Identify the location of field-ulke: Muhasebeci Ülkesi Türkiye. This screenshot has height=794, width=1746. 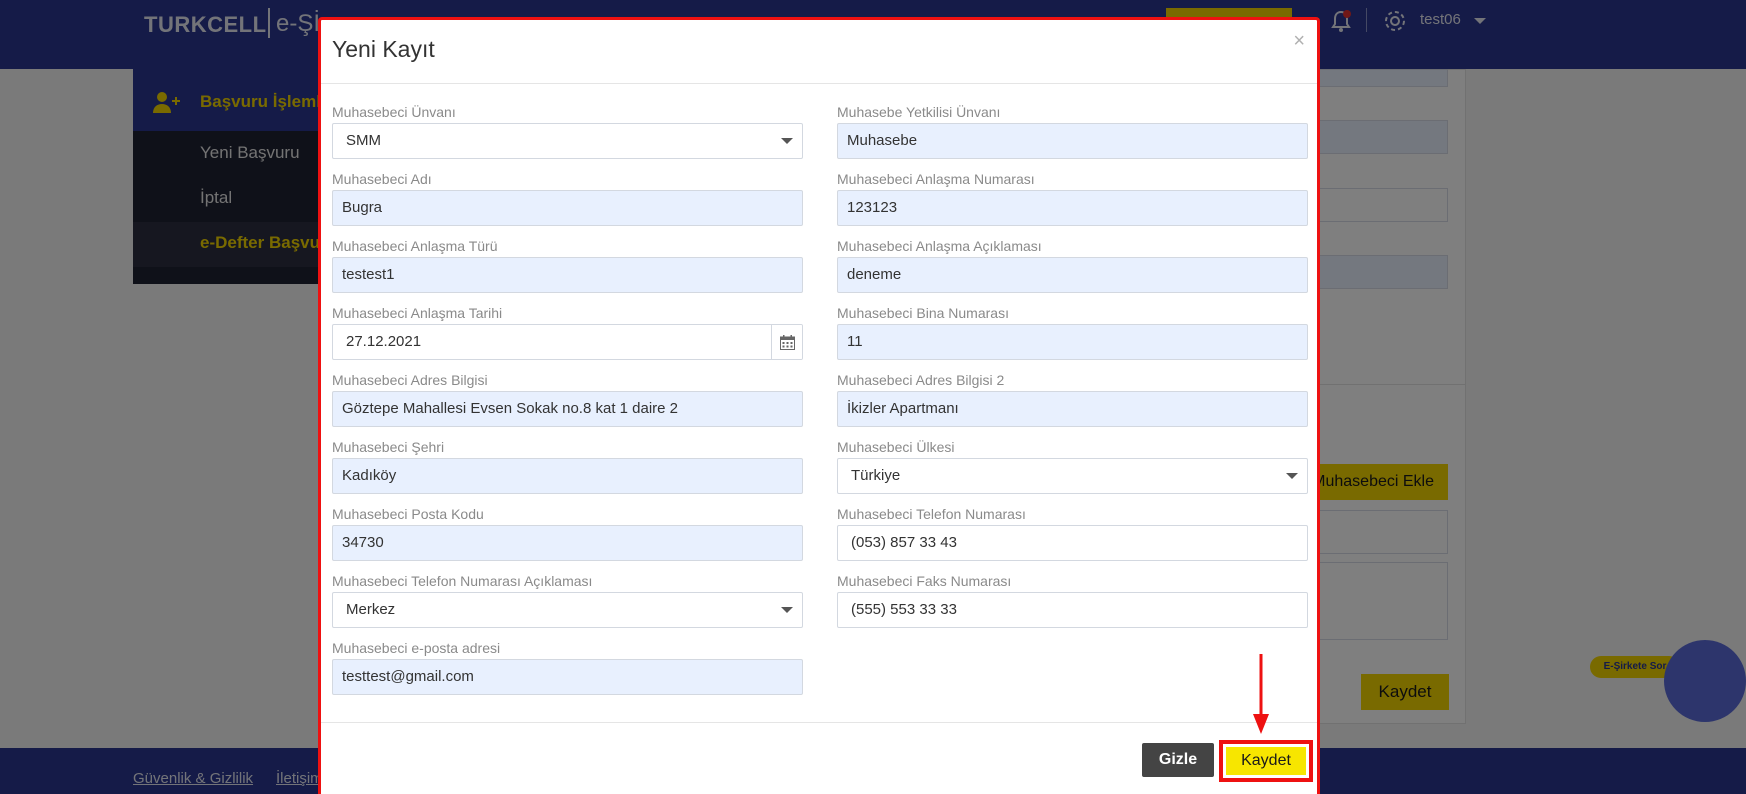
(1072, 466).